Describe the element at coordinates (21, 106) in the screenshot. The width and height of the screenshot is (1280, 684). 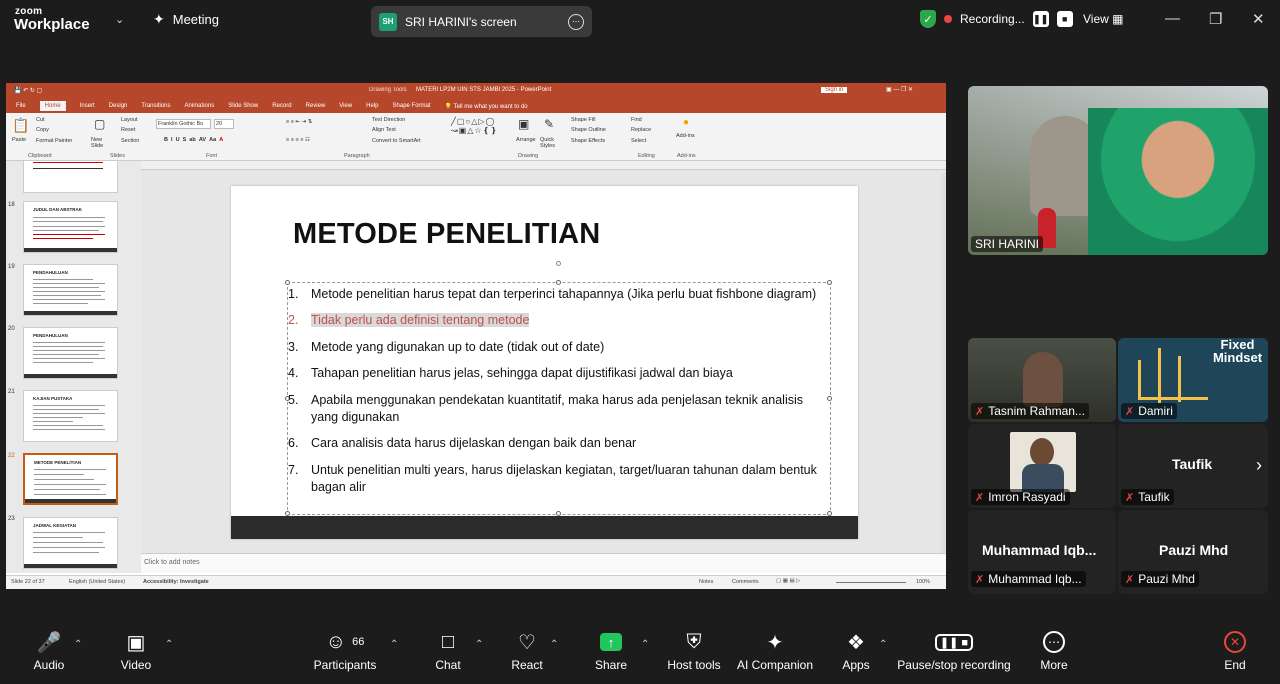
I see `menu-file: File` at that location.